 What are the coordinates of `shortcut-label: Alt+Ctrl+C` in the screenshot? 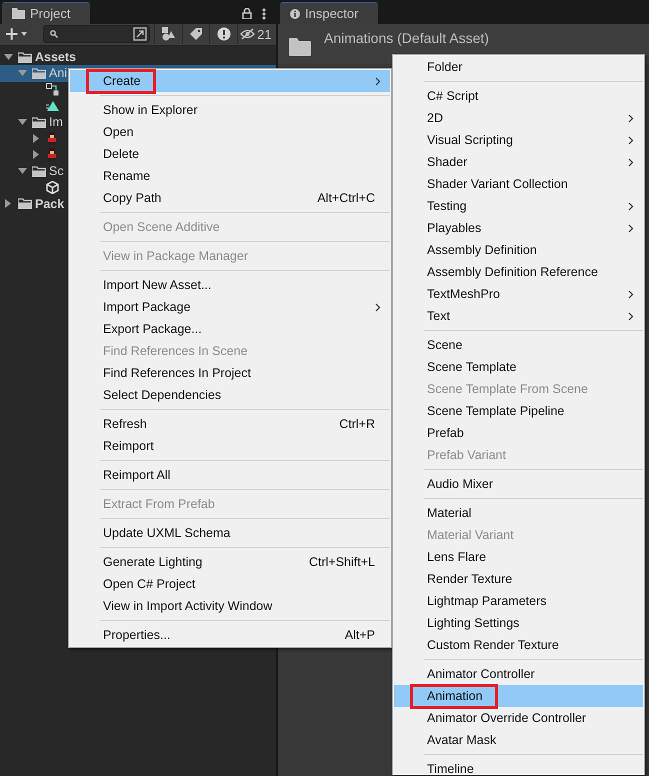 It's located at (346, 198).